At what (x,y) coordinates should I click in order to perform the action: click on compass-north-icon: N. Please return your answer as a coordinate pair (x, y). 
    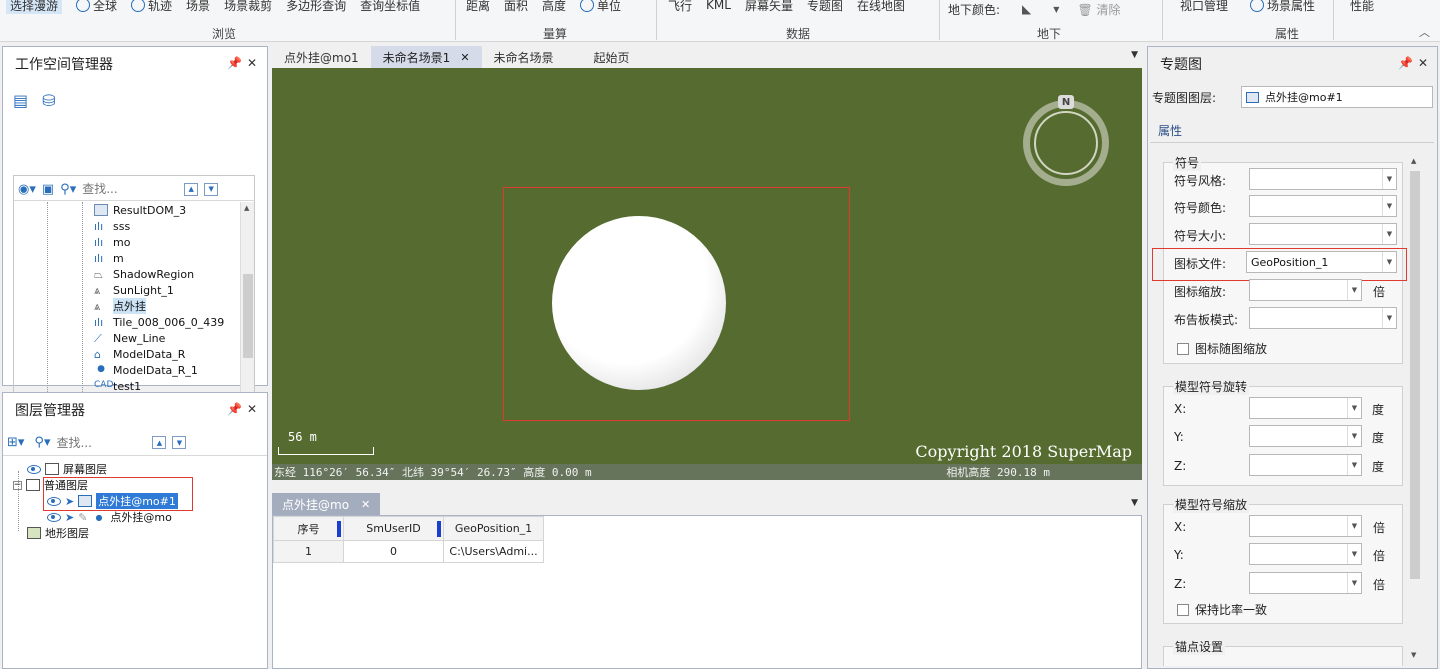
    Looking at the image, I should click on (1066, 102).